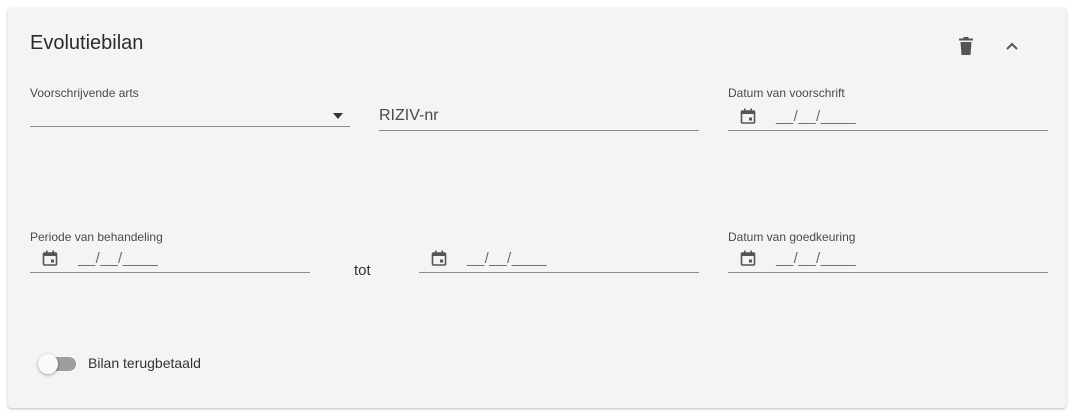 This screenshot has width=1076, height=420. What do you see at coordinates (888, 130) in the screenshot?
I see `datum-voorschrift-underline` at bounding box center [888, 130].